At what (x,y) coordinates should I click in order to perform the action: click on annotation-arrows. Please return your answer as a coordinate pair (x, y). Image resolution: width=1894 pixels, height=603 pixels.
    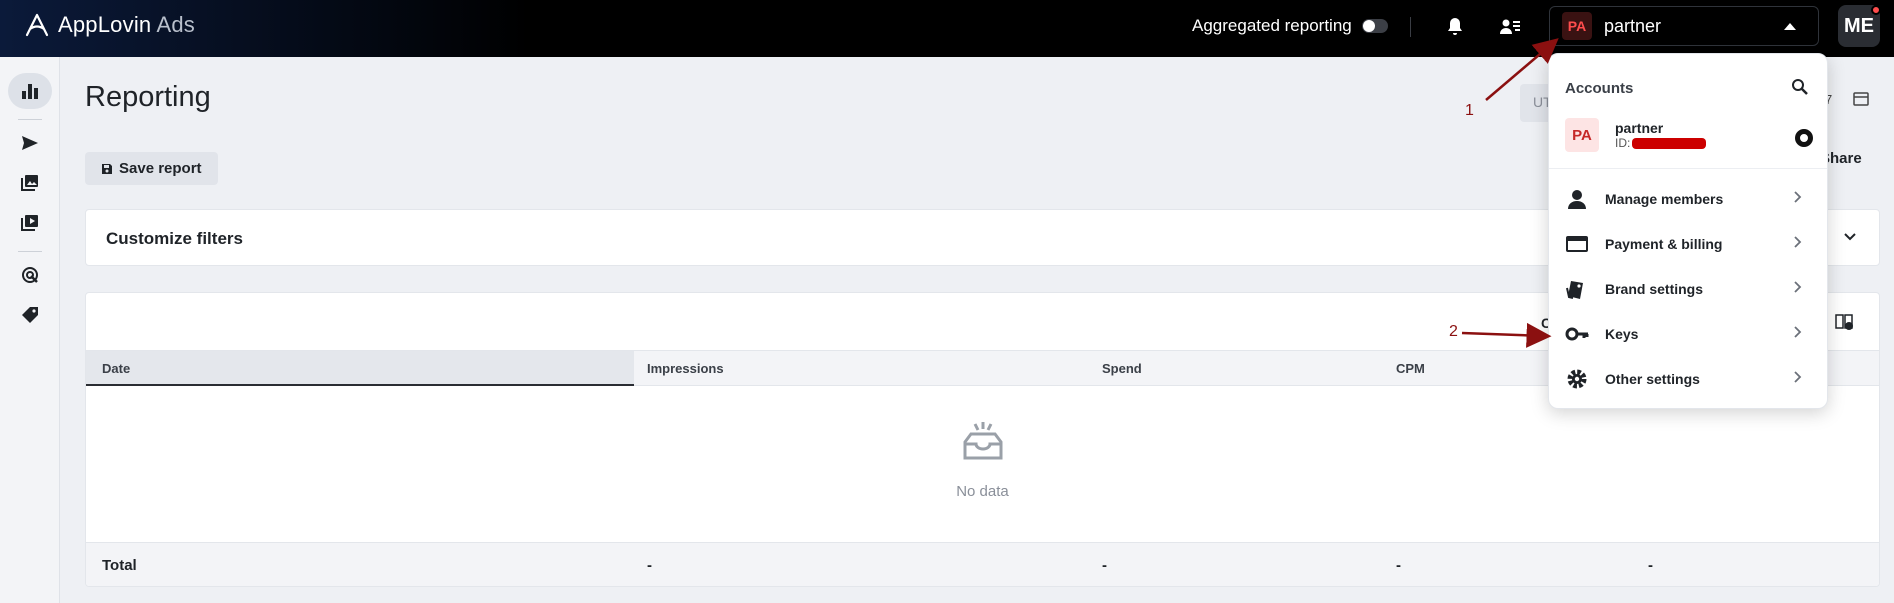
    Looking at the image, I should click on (1510, 193).